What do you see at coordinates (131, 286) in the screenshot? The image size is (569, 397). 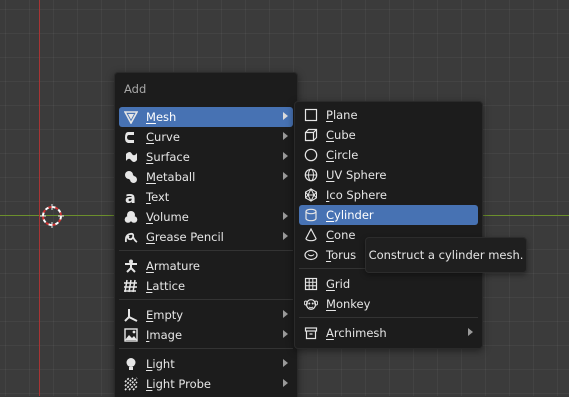 I see `lattice-icon` at bounding box center [131, 286].